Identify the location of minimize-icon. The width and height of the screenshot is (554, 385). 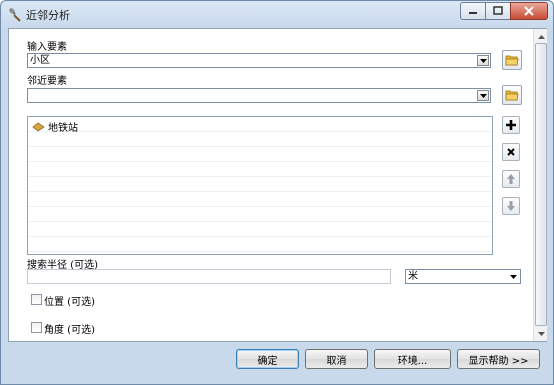
(473, 13).